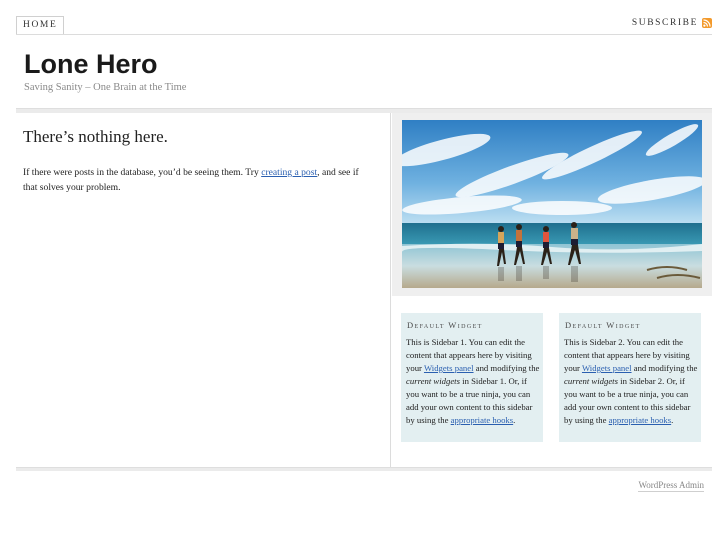 This screenshot has height=545, width=727. What do you see at coordinates (671, 486) in the screenshot?
I see `wordpress-admin-link: WordPress Admin` at bounding box center [671, 486].